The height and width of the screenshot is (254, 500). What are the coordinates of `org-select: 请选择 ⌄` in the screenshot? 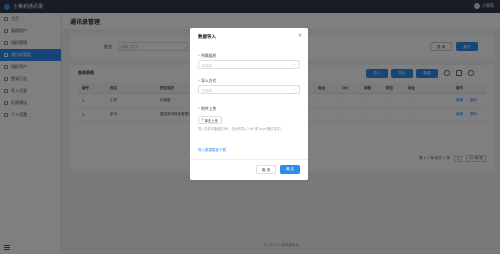 It's located at (249, 64).